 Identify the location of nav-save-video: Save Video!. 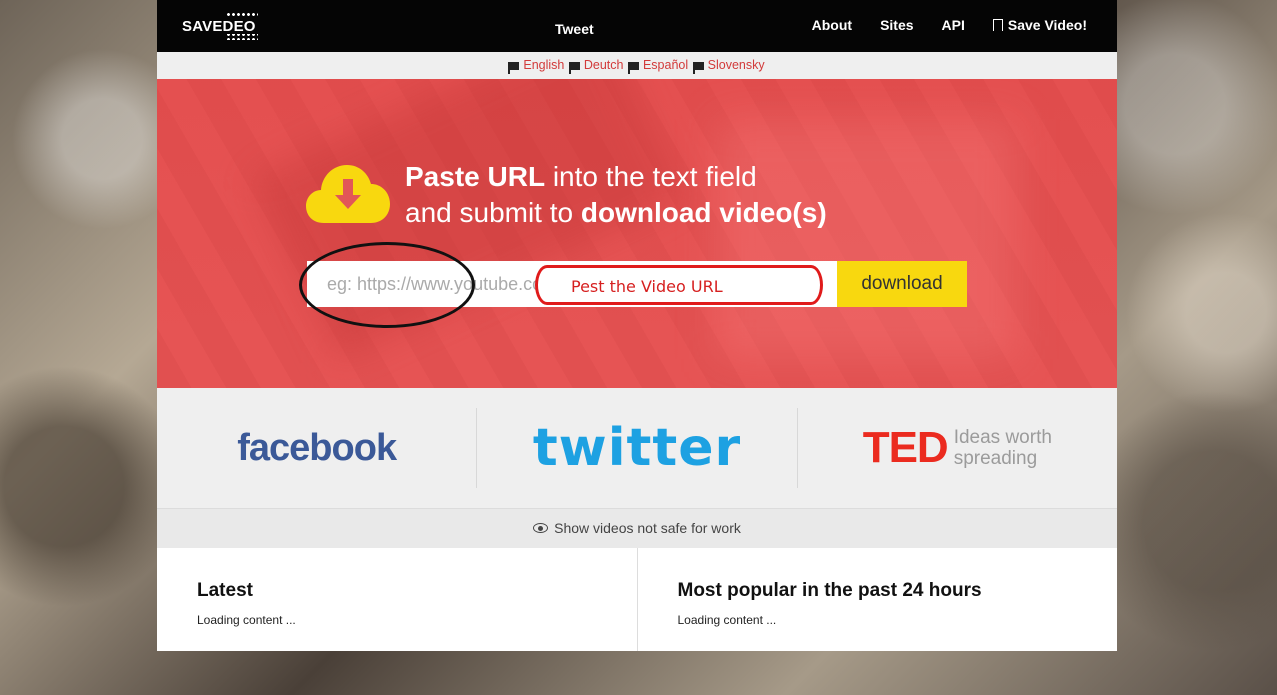
(1039, 26).